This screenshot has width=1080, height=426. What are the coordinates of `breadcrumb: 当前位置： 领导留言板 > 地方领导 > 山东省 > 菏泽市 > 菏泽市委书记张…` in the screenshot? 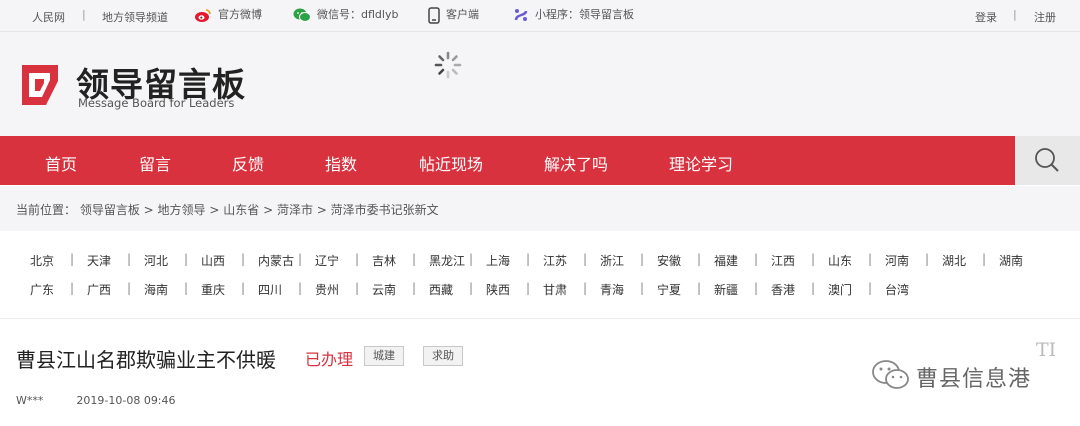 It's located at (540, 208).